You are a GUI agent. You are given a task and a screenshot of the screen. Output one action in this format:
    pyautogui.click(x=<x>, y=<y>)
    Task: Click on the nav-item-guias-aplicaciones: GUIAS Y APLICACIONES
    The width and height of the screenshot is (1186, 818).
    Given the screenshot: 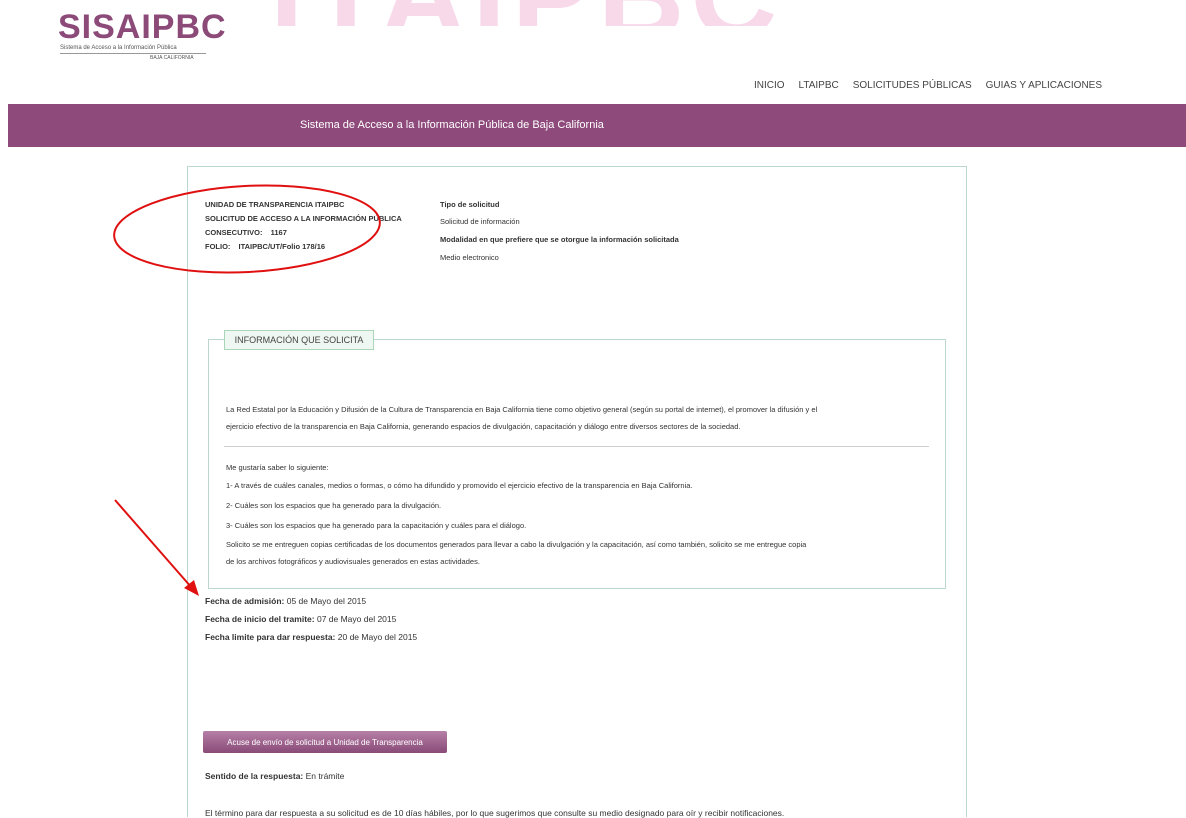 What is the action you would take?
    pyautogui.click(x=1044, y=85)
    